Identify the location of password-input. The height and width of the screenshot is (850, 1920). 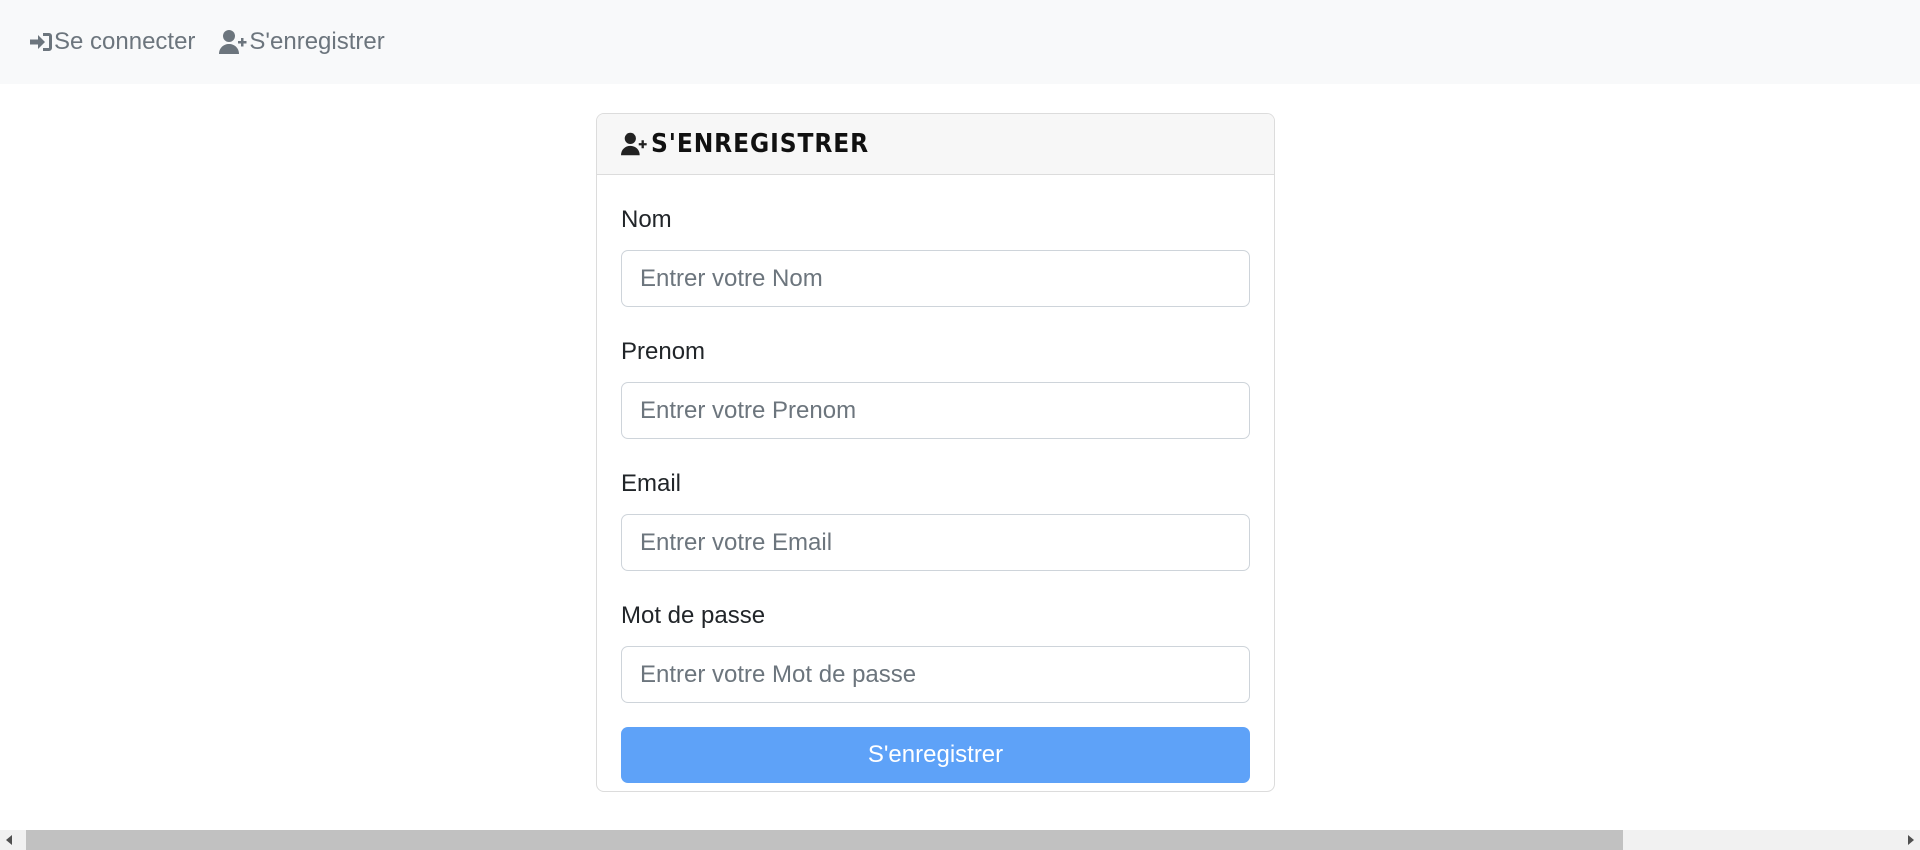
(935, 674).